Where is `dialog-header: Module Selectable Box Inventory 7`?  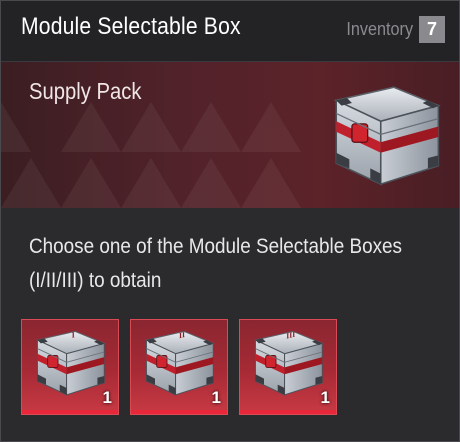 dialog-header: Module Selectable Box Inventory 7 is located at coordinates (230, 31).